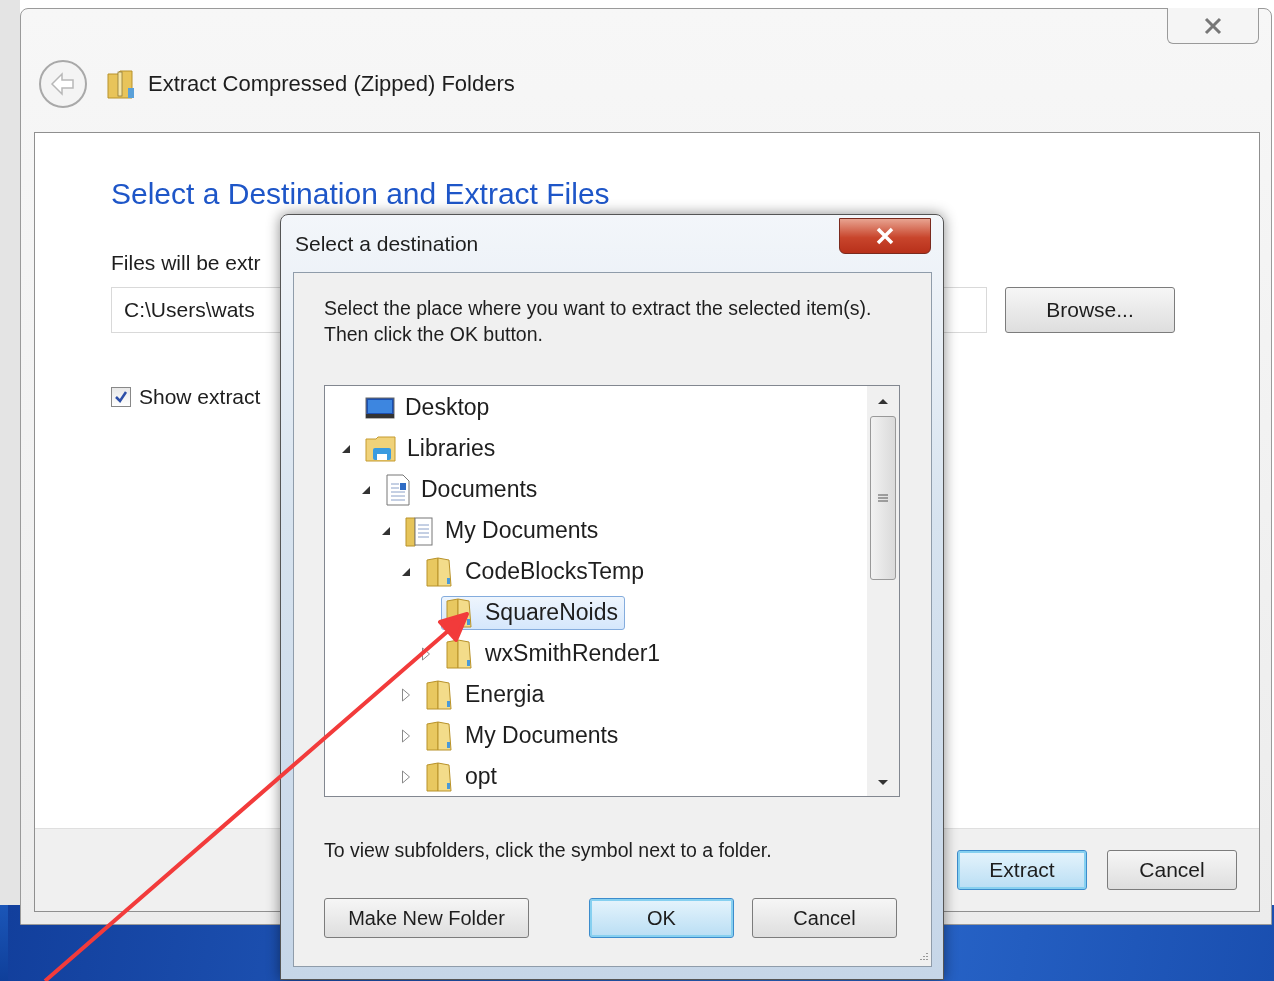 Image resolution: width=1274 pixels, height=981 pixels. I want to click on scrollbar, so click(883, 591).